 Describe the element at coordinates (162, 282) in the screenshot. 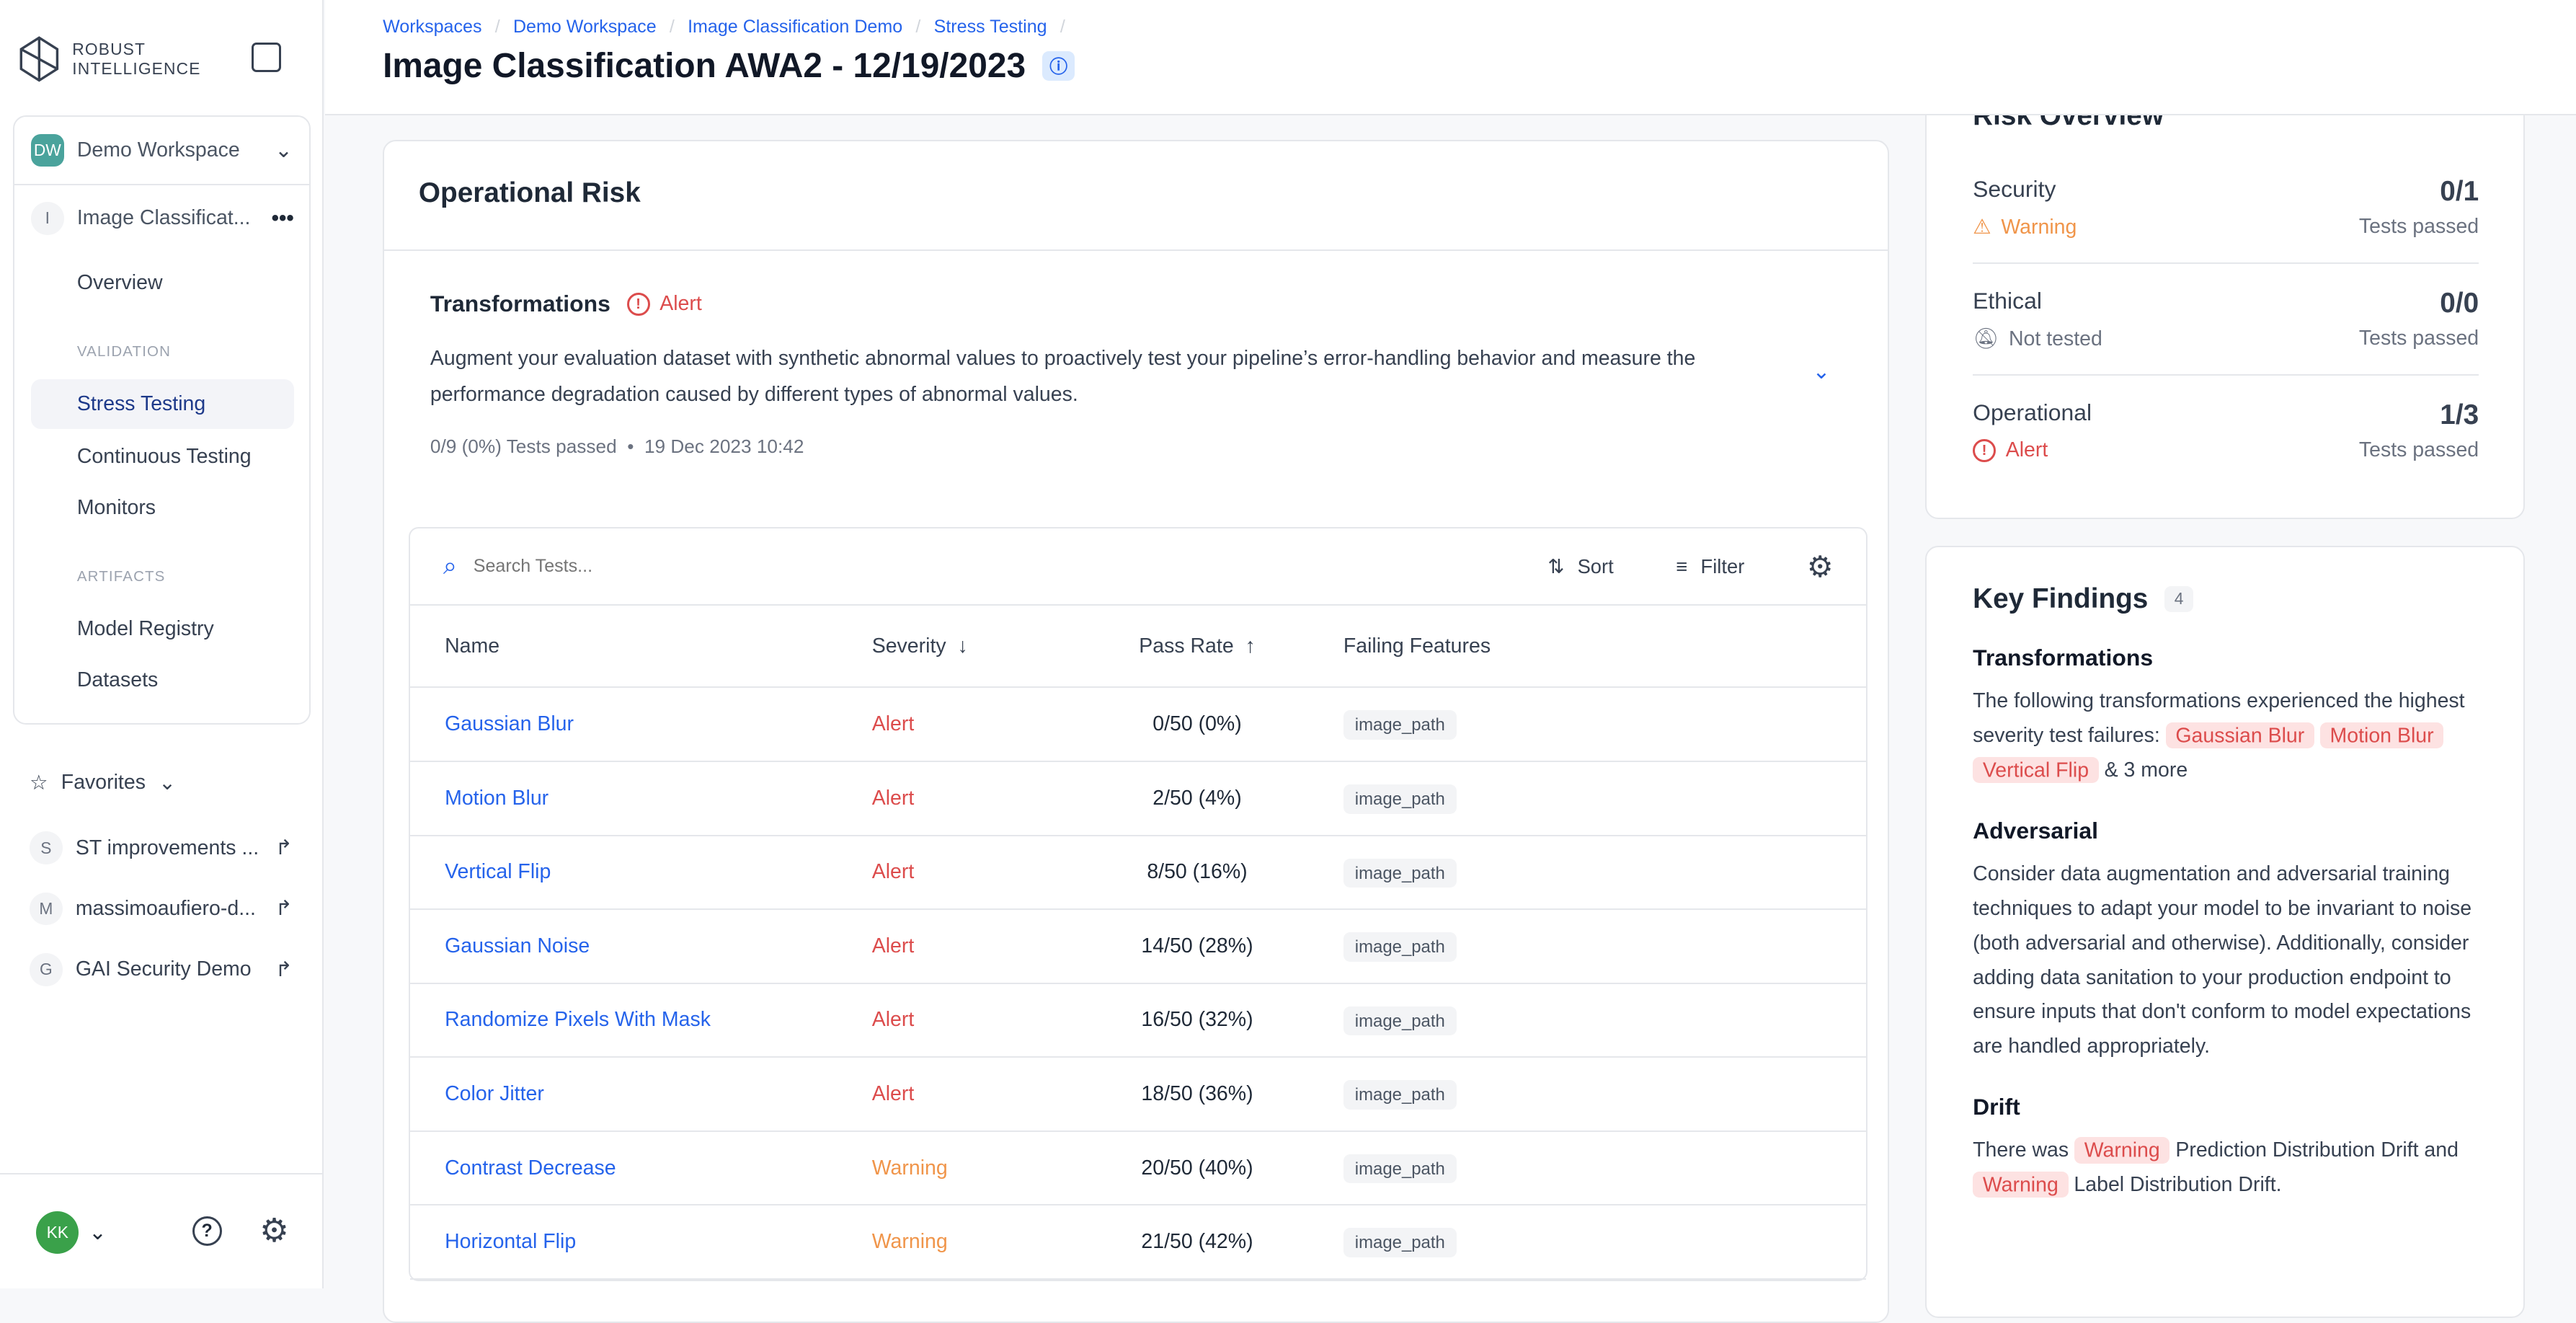

I see `nav-overview: Overview` at that location.